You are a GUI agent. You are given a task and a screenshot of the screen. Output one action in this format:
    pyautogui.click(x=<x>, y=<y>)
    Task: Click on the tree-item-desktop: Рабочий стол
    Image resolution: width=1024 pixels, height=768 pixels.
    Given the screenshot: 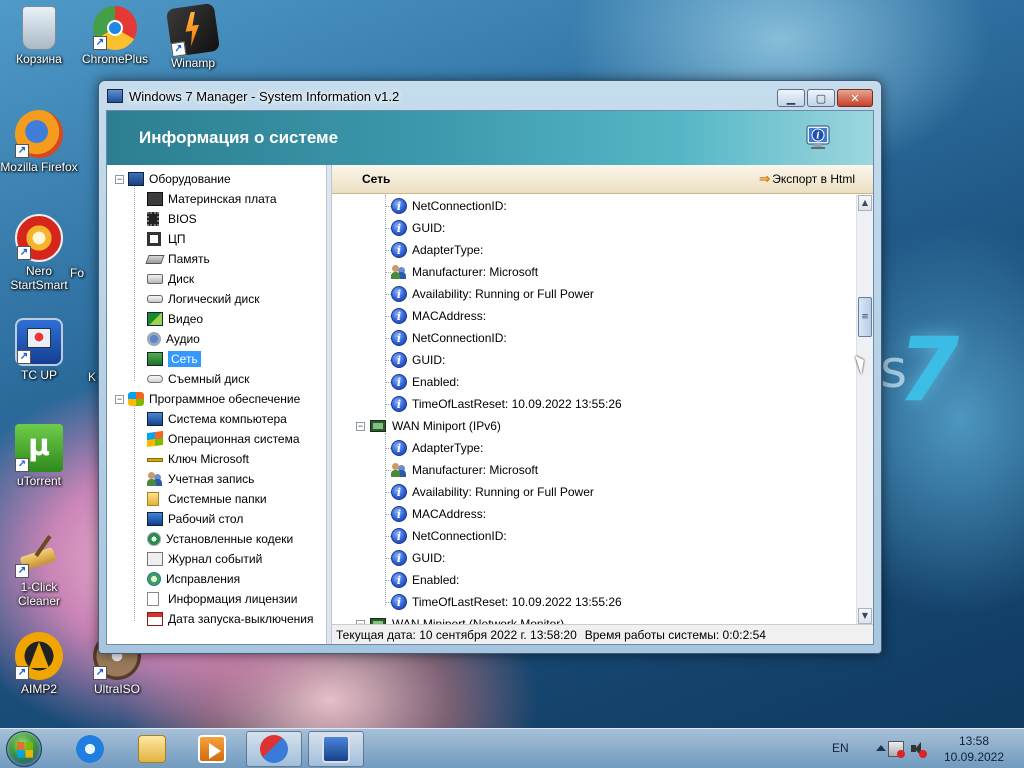 What is the action you would take?
    pyautogui.click(x=216, y=519)
    